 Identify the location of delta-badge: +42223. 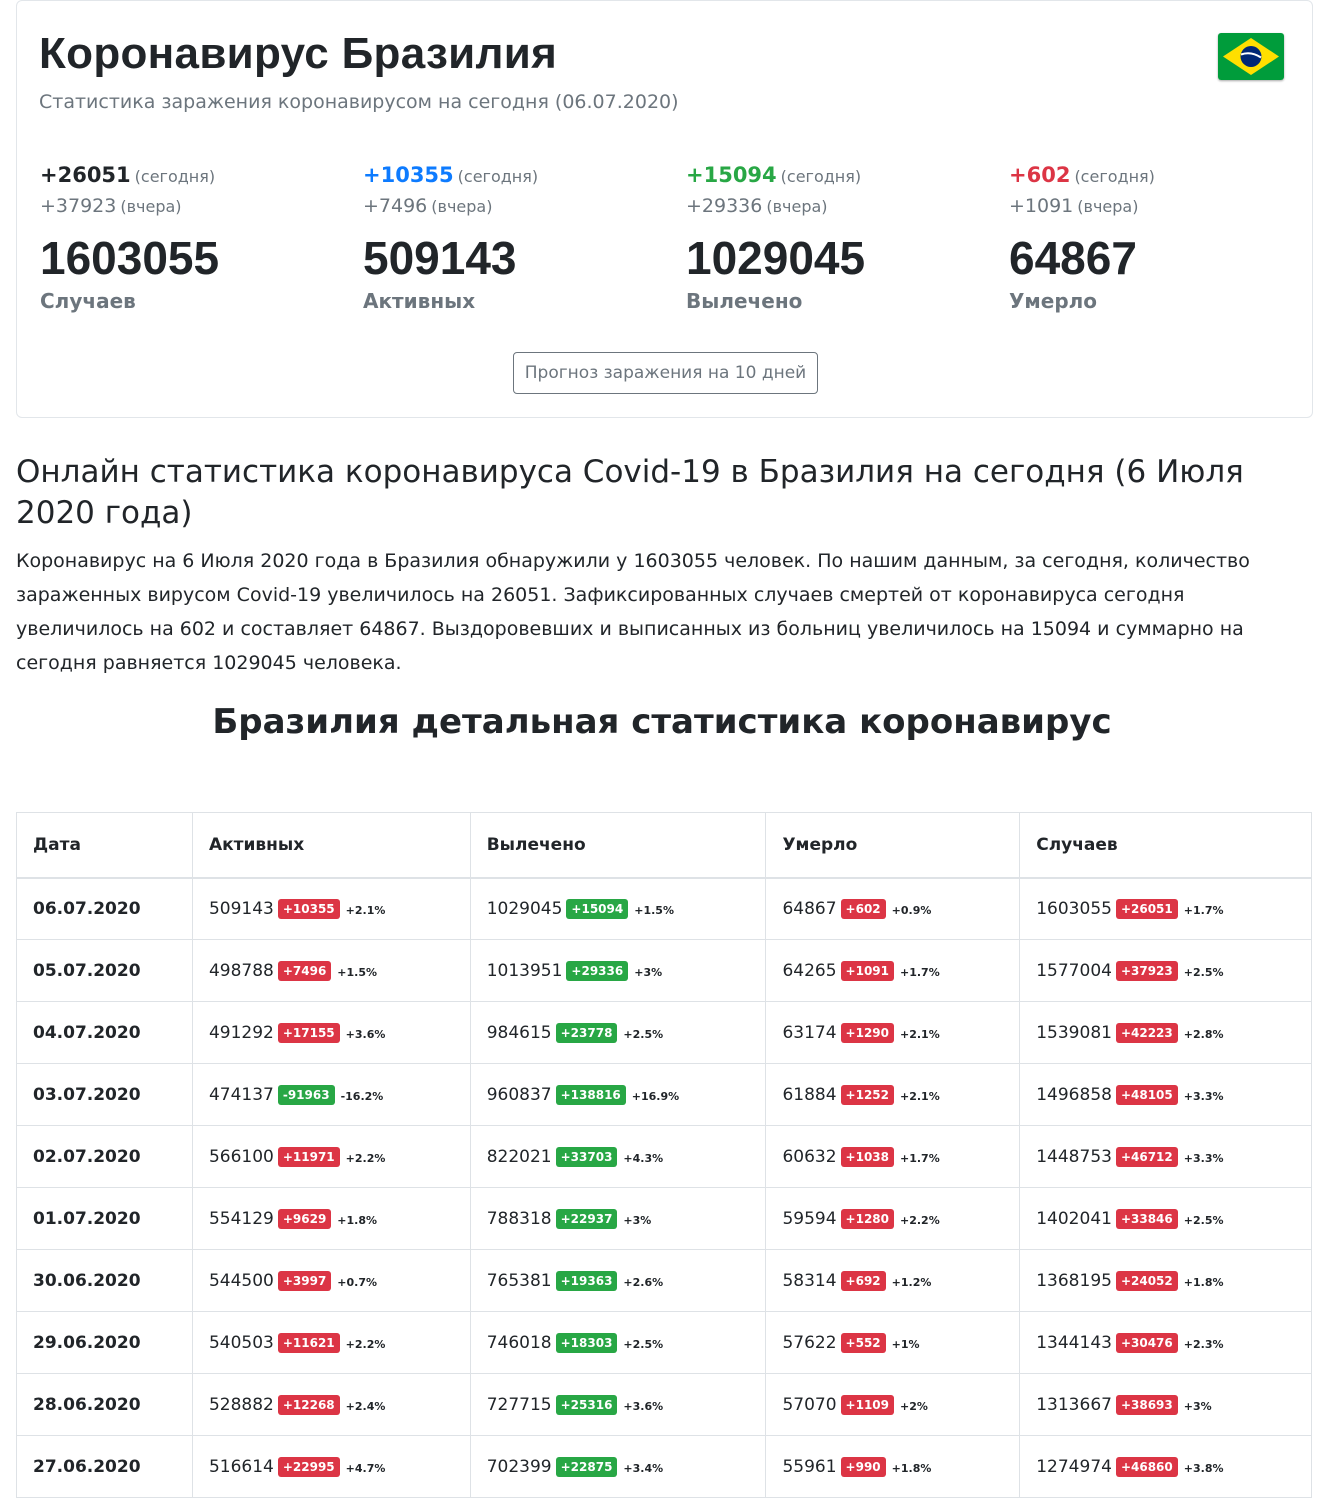
(1146, 1032).